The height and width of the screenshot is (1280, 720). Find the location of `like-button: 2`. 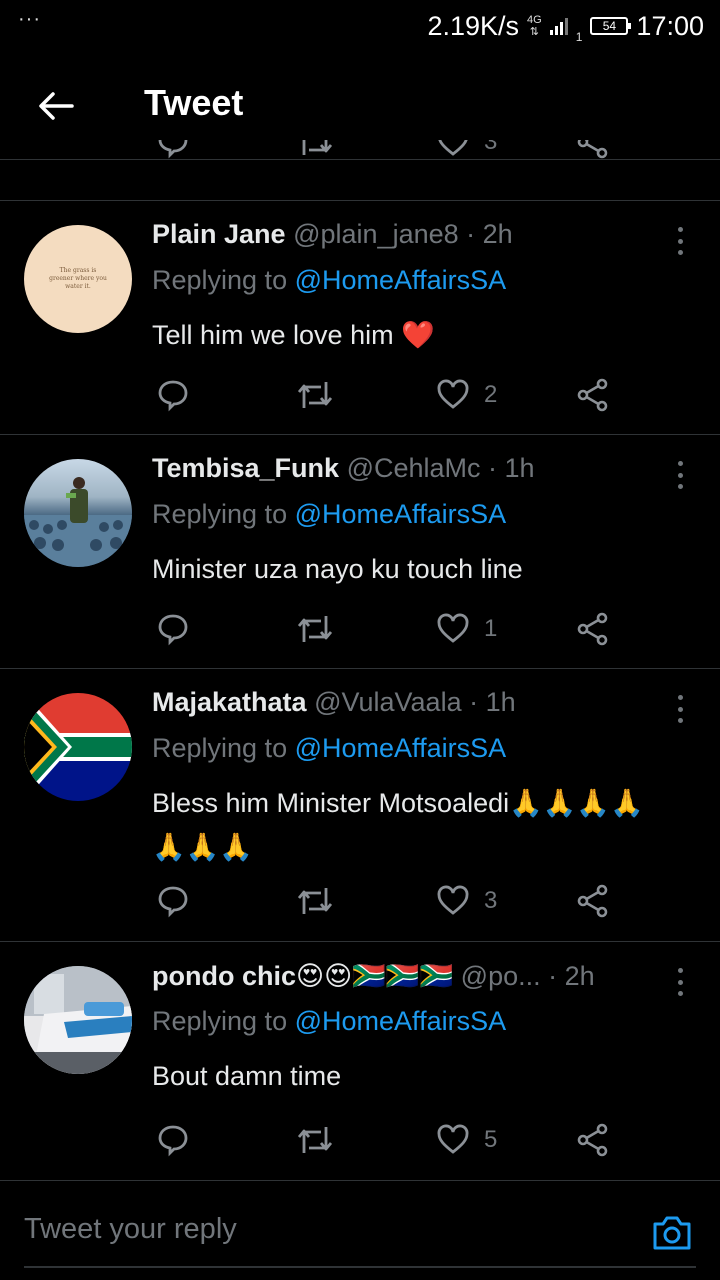

like-button: 2 is located at coordinates (466, 395).